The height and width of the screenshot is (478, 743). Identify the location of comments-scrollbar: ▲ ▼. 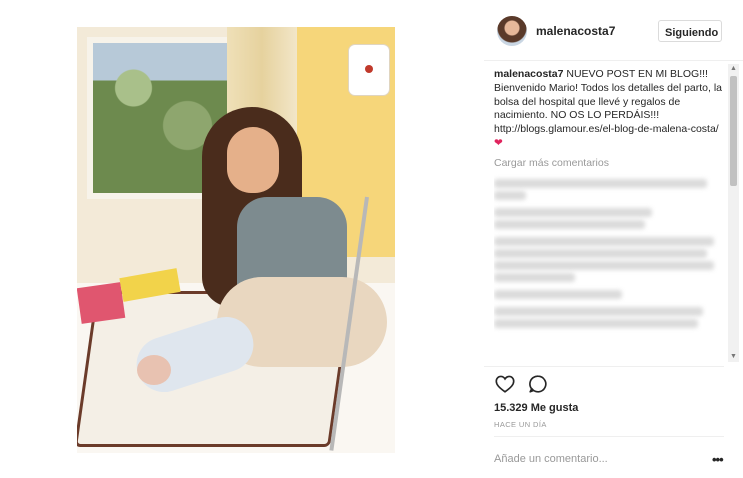
(733, 213).